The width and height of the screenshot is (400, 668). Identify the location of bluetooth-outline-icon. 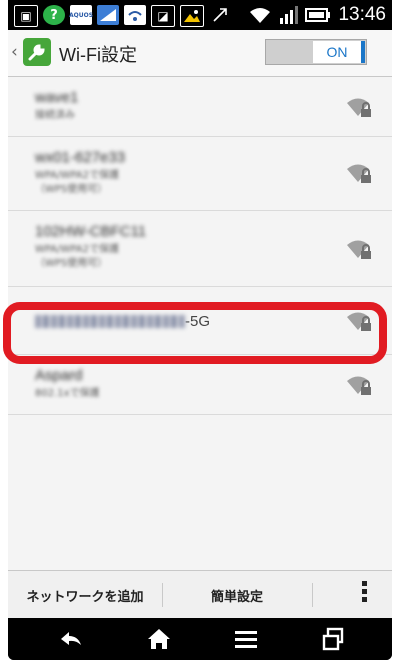
(220, 15).